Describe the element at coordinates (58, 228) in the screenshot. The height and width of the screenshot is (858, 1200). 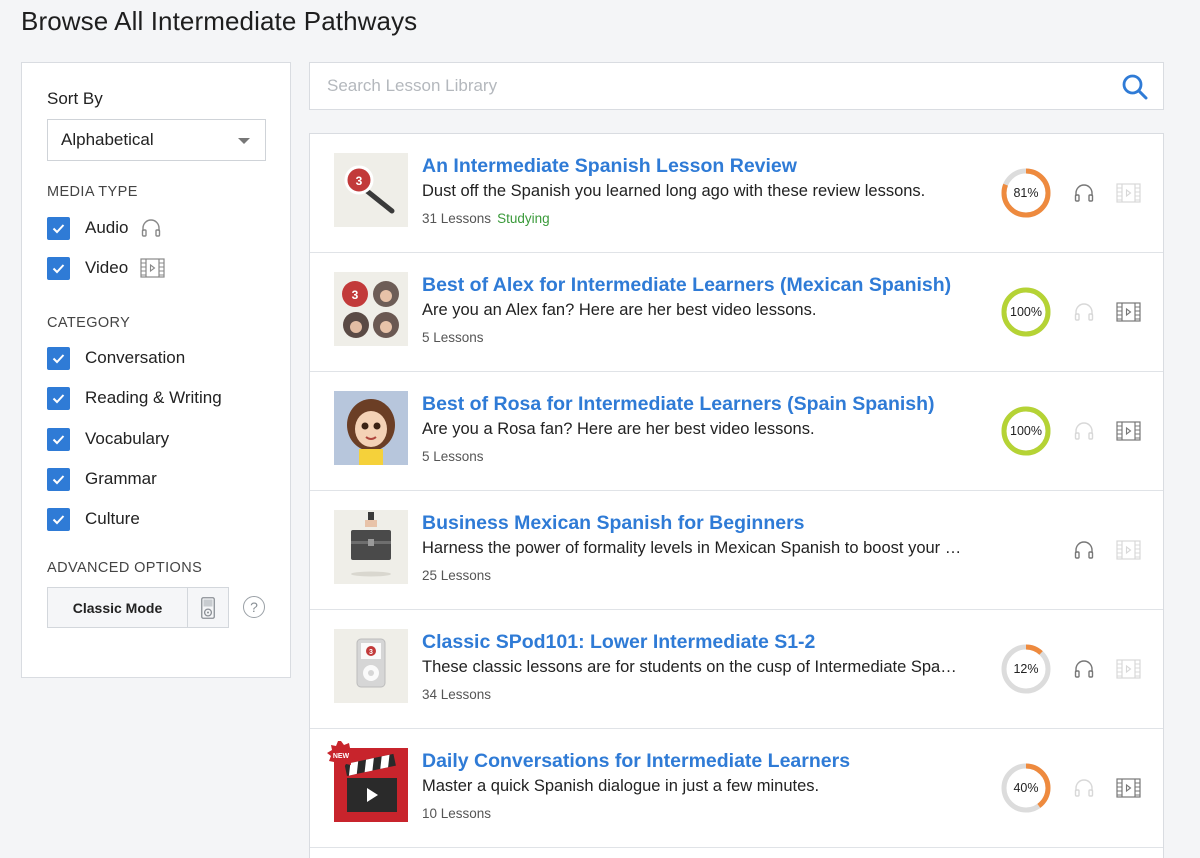
I see `audio-checkbox` at that location.